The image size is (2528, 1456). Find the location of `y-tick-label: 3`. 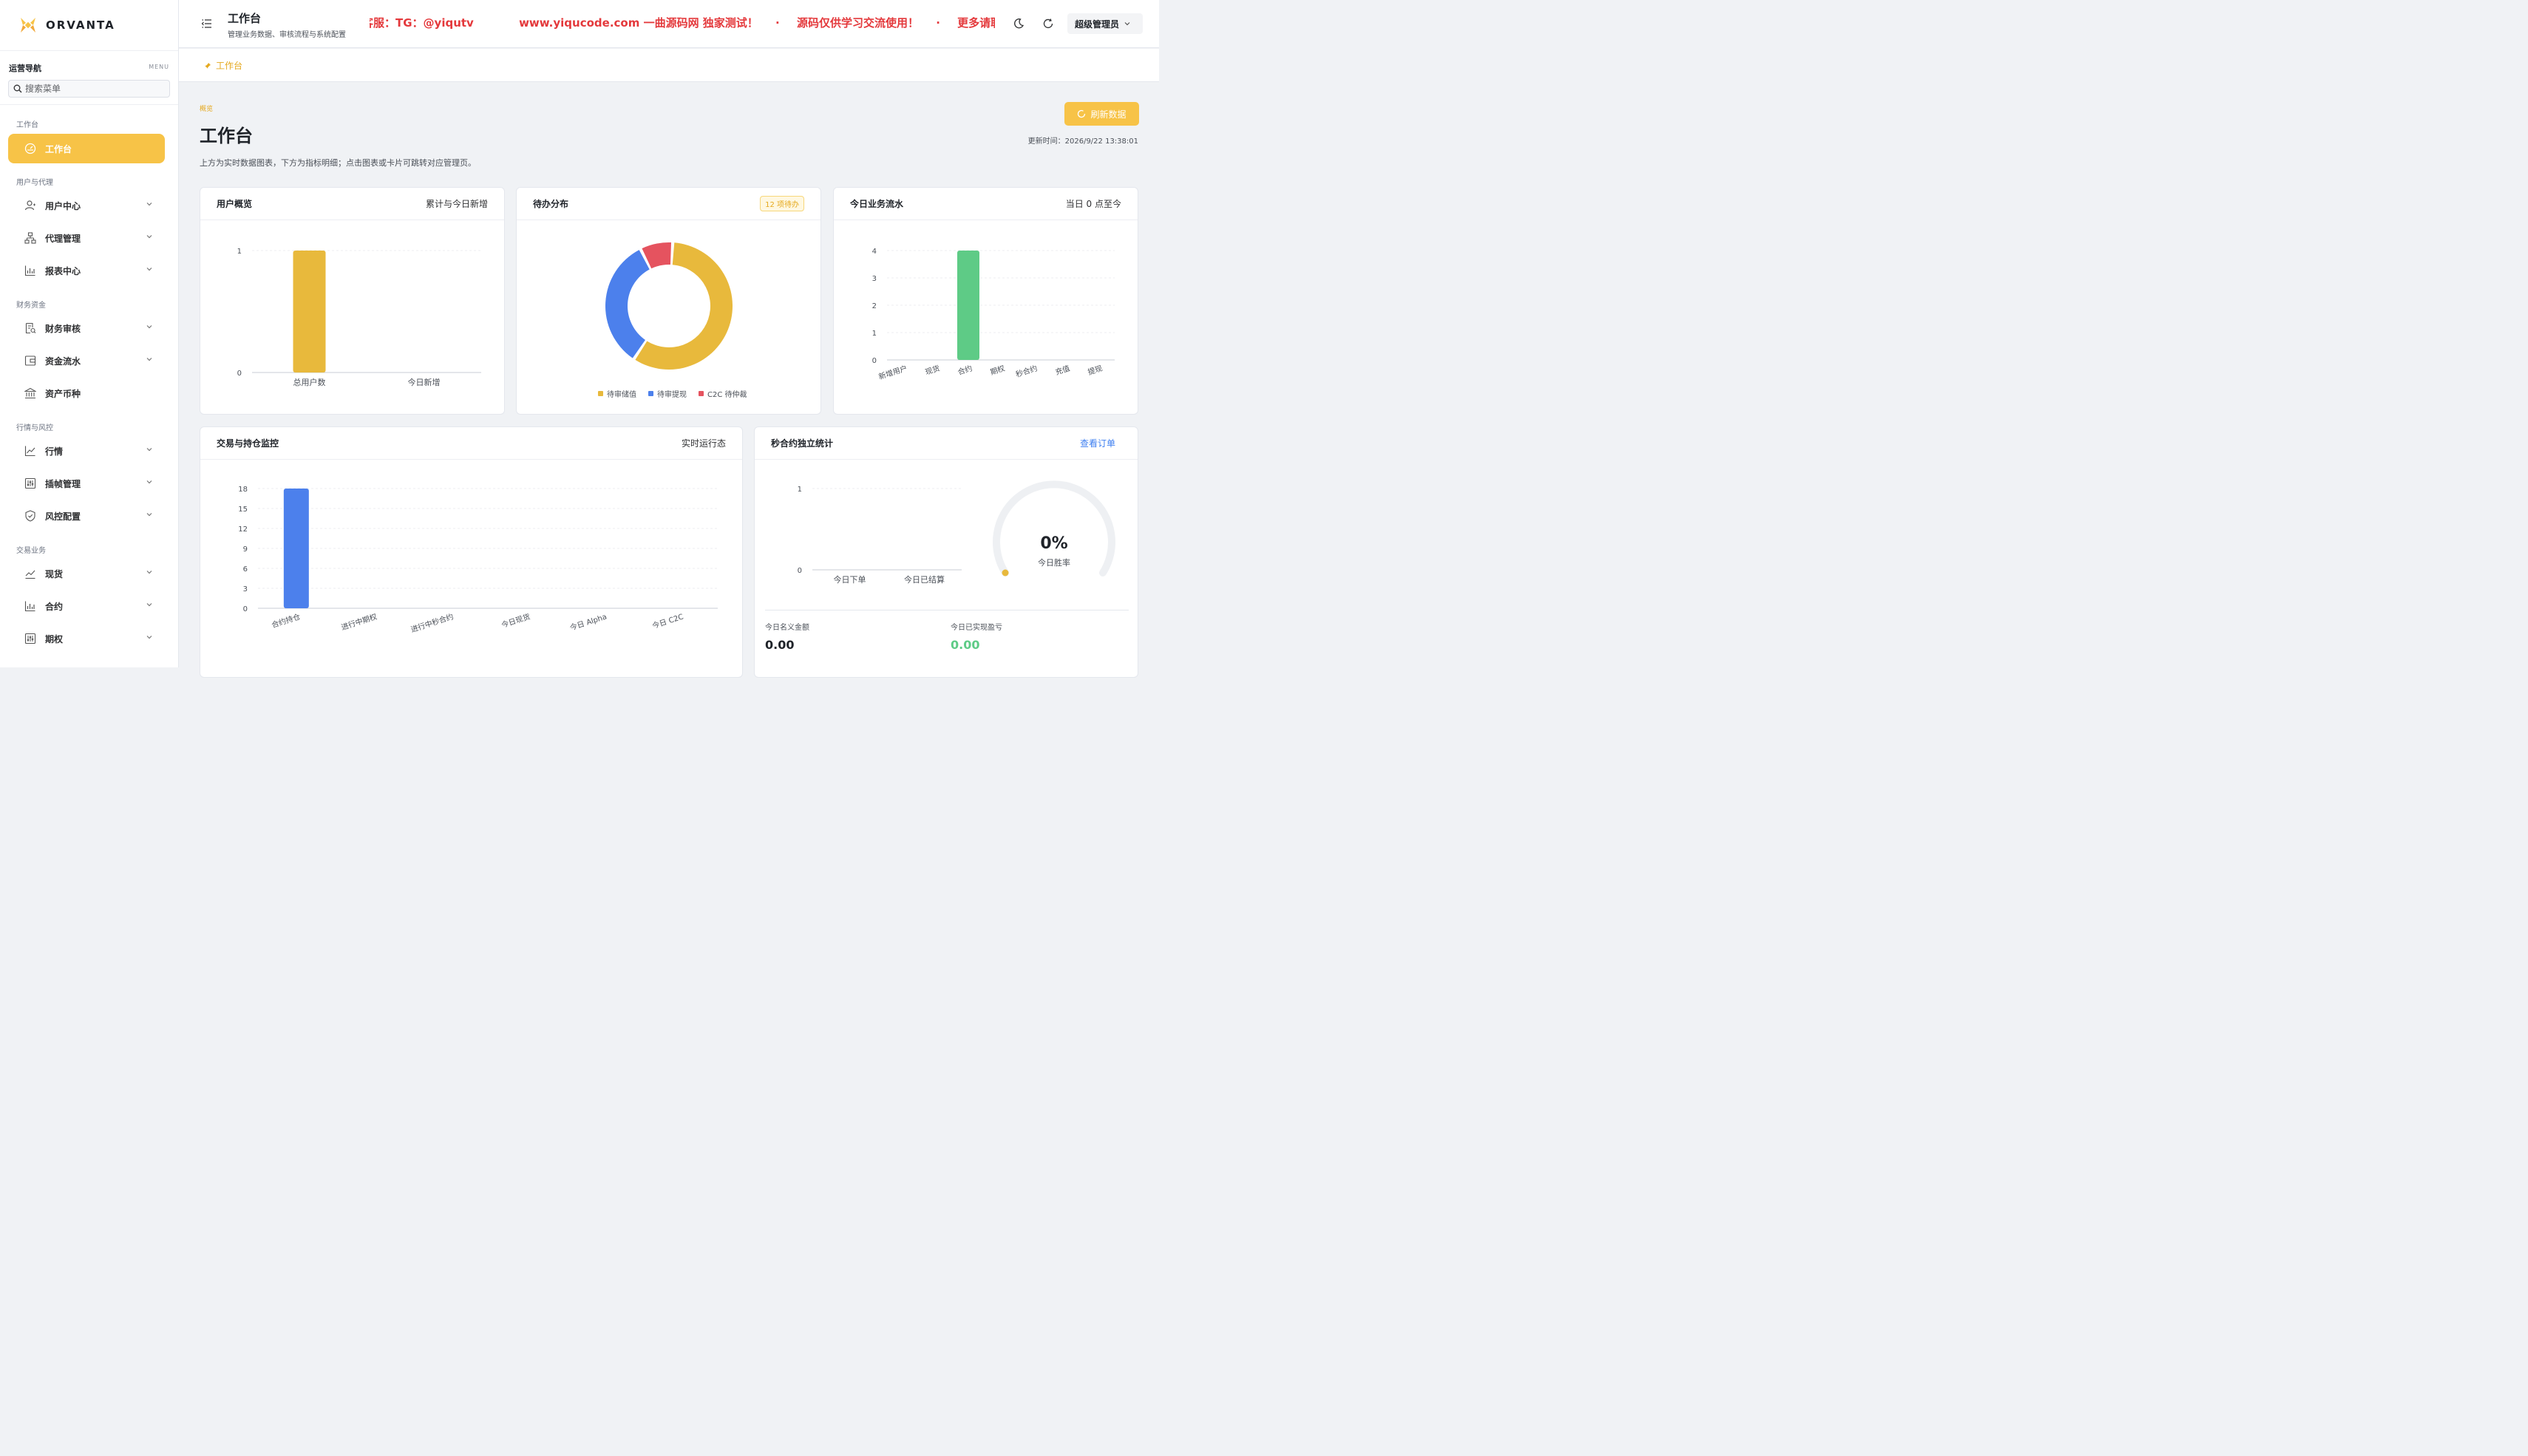

y-tick-label: 3 is located at coordinates (245, 589).